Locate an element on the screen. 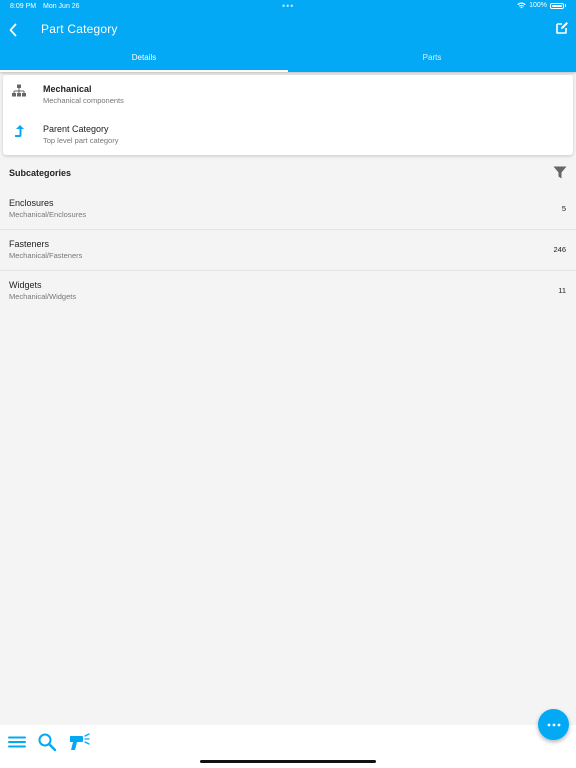 This screenshot has height=768, width=576. wifi-icon is located at coordinates (521, 5).